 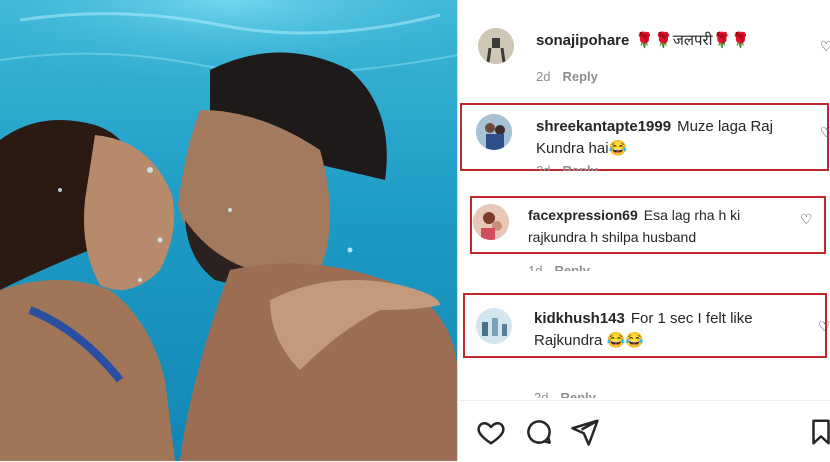 I want to click on action-bar, so click(x=644, y=431).